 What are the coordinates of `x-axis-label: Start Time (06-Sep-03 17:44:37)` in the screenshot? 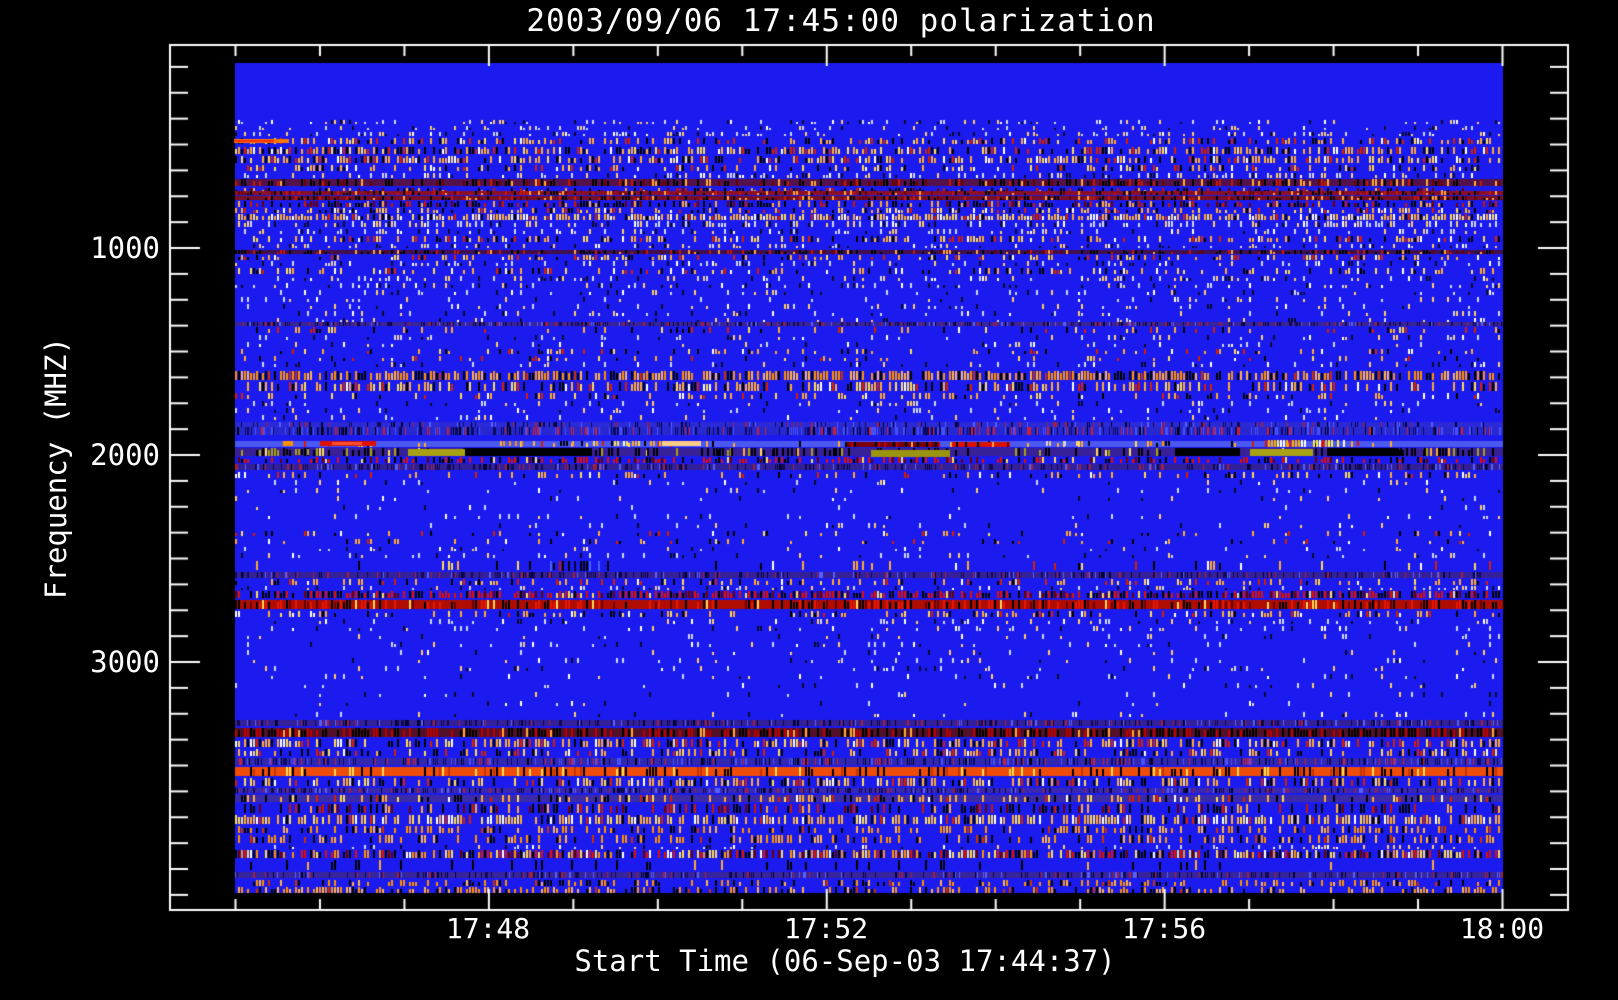 It's located at (845, 961).